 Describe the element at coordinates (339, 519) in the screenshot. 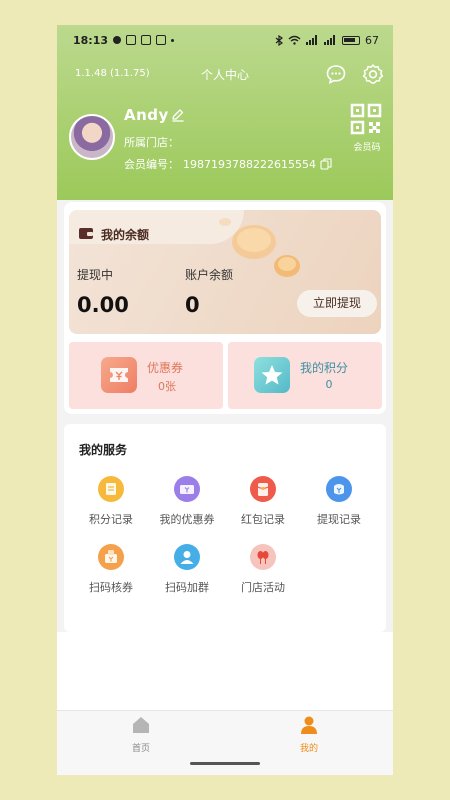

I see `service-label: 提现记录` at that location.